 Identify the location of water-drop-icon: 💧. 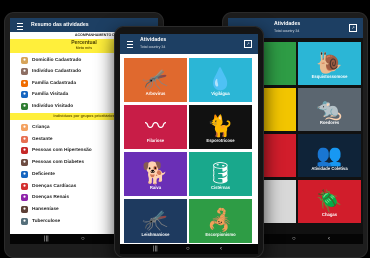
(220, 79).